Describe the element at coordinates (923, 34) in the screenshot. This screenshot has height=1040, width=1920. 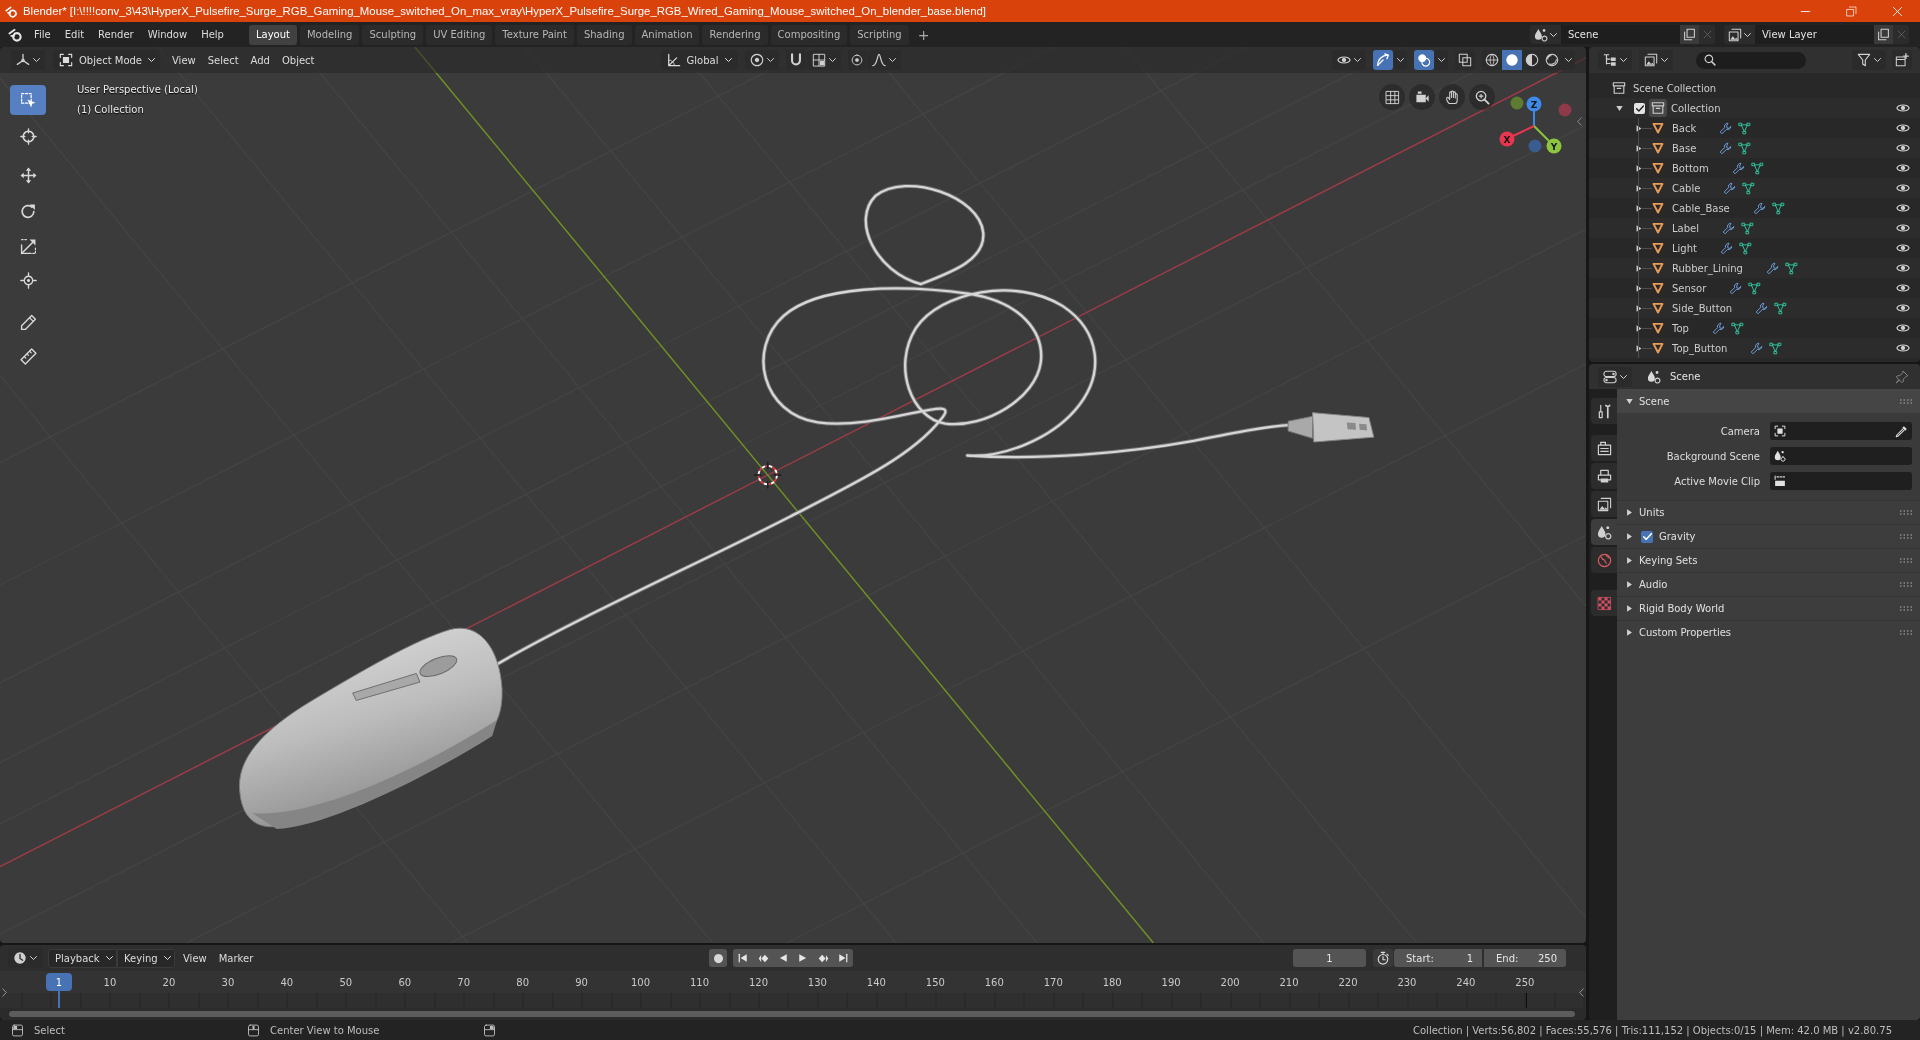
I see `add-workspace-button: +` at that location.